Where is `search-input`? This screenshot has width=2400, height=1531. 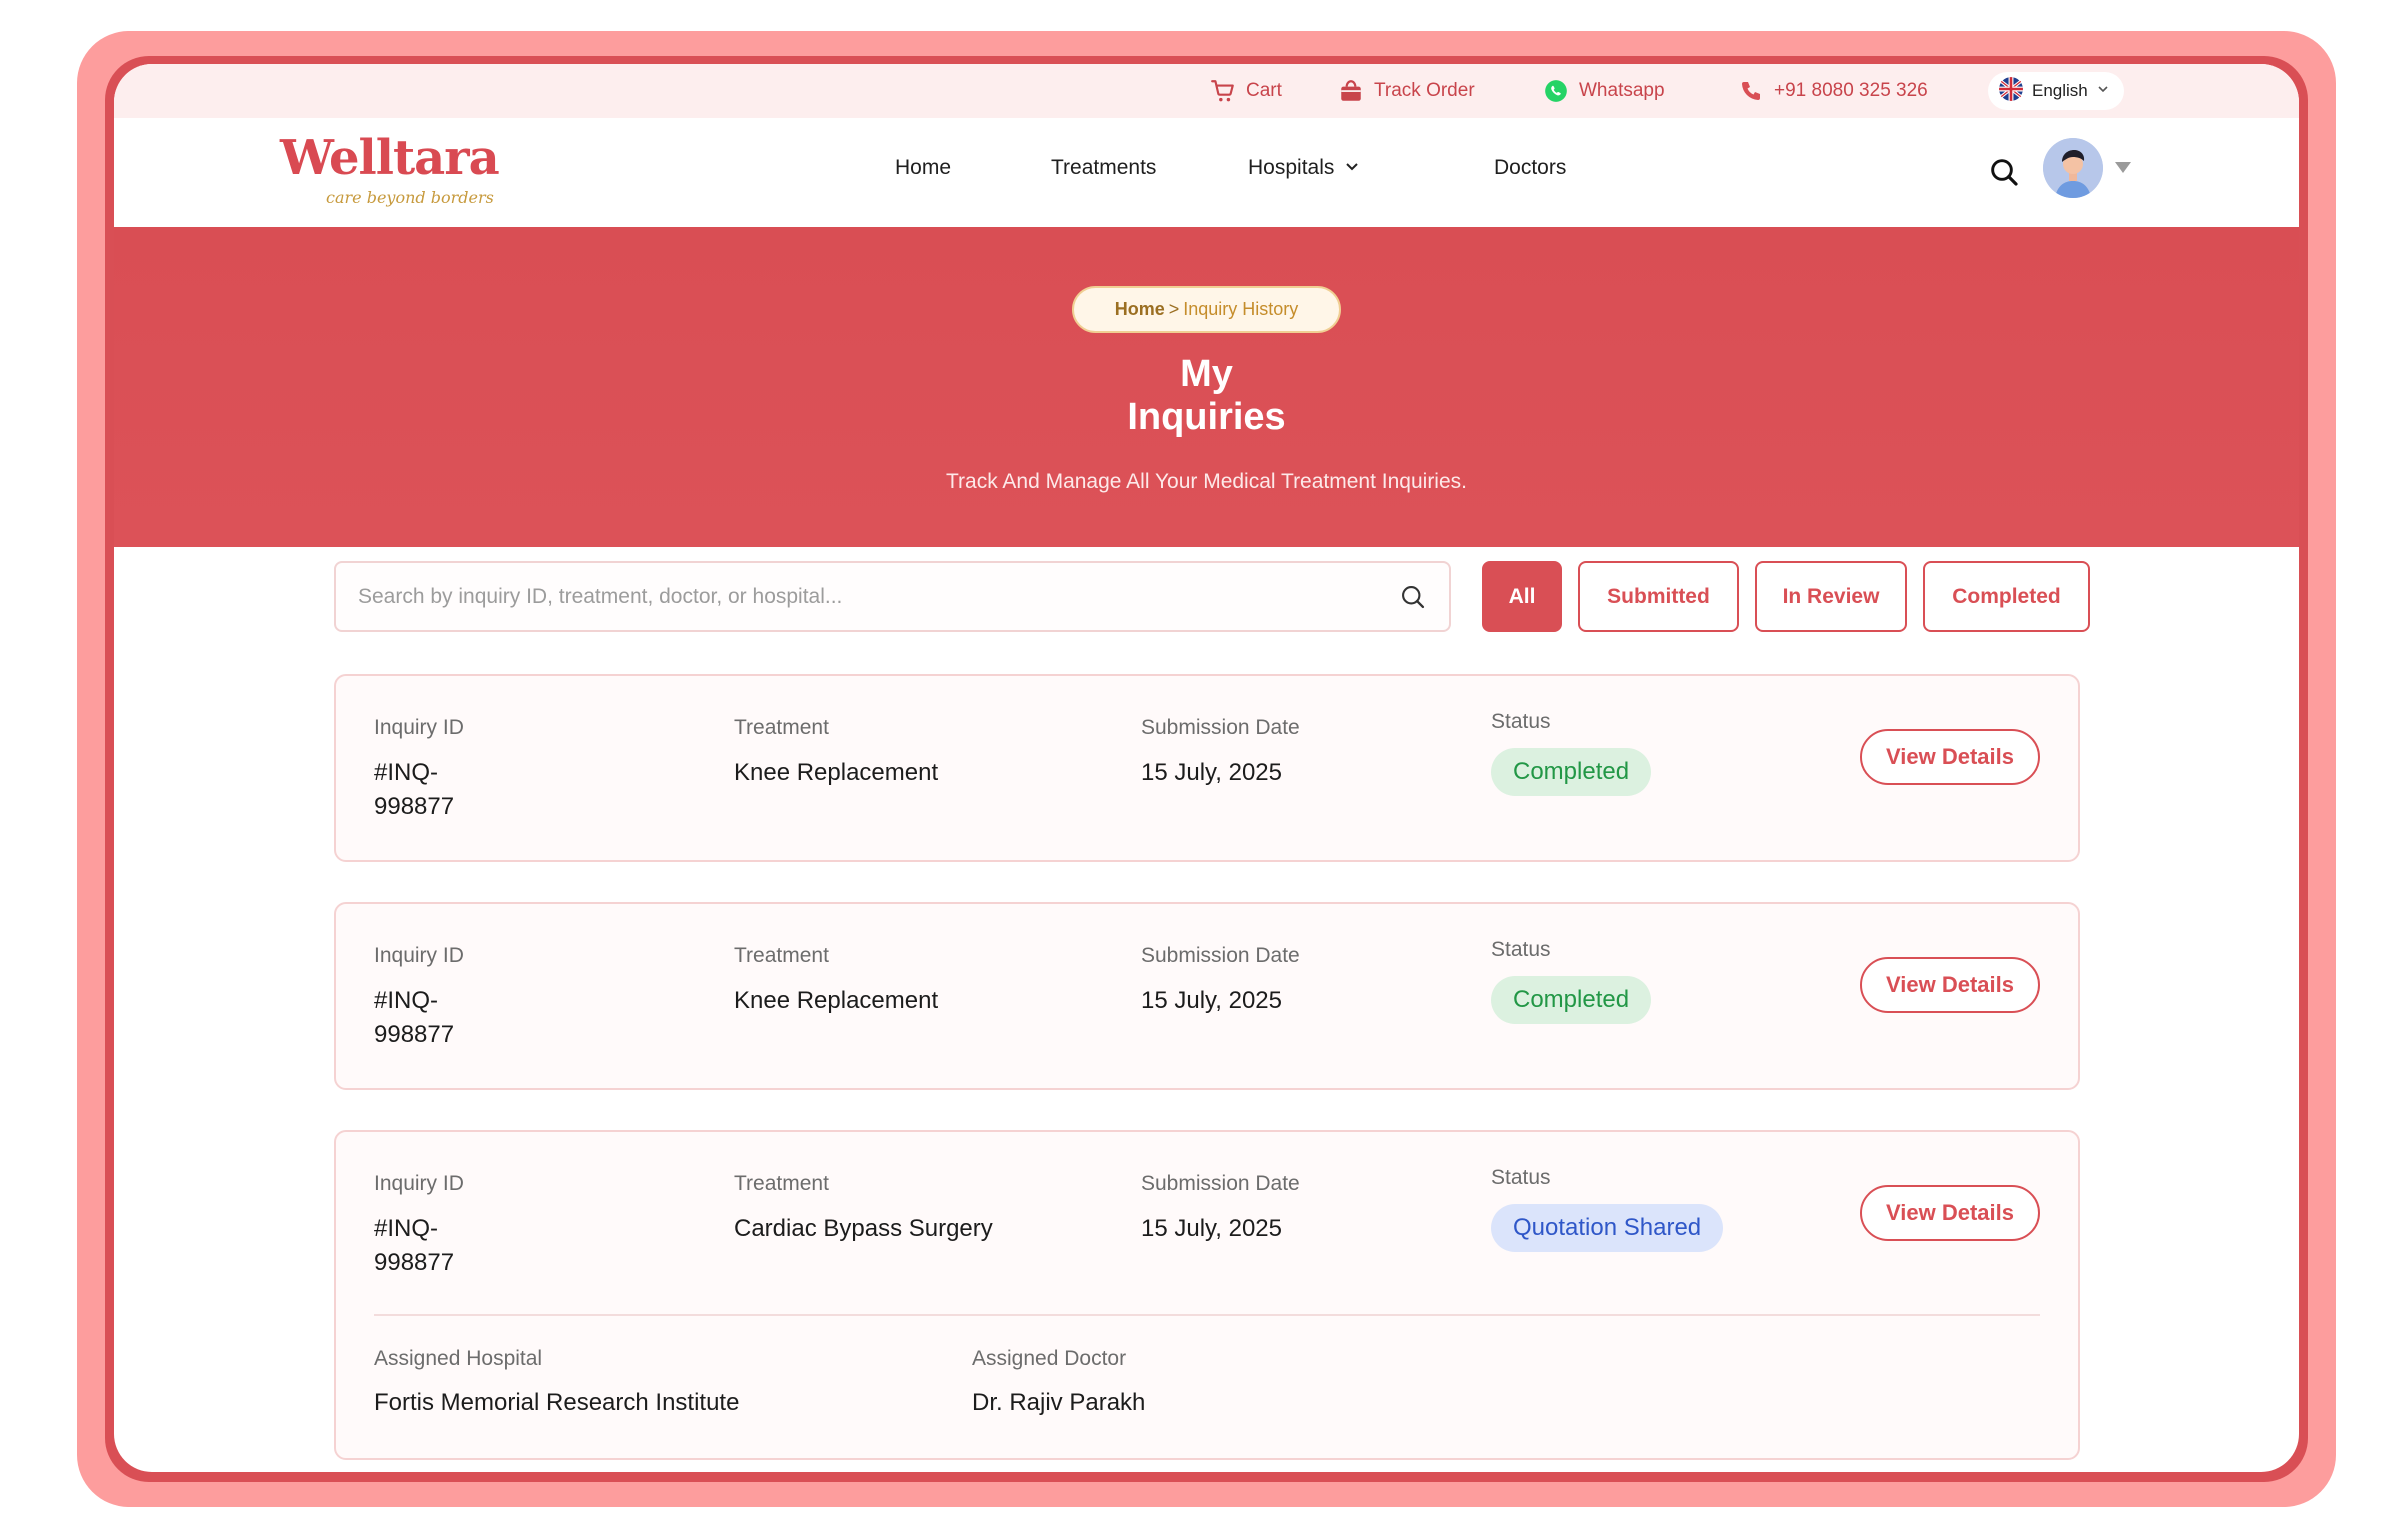 search-input is located at coordinates (878, 596).